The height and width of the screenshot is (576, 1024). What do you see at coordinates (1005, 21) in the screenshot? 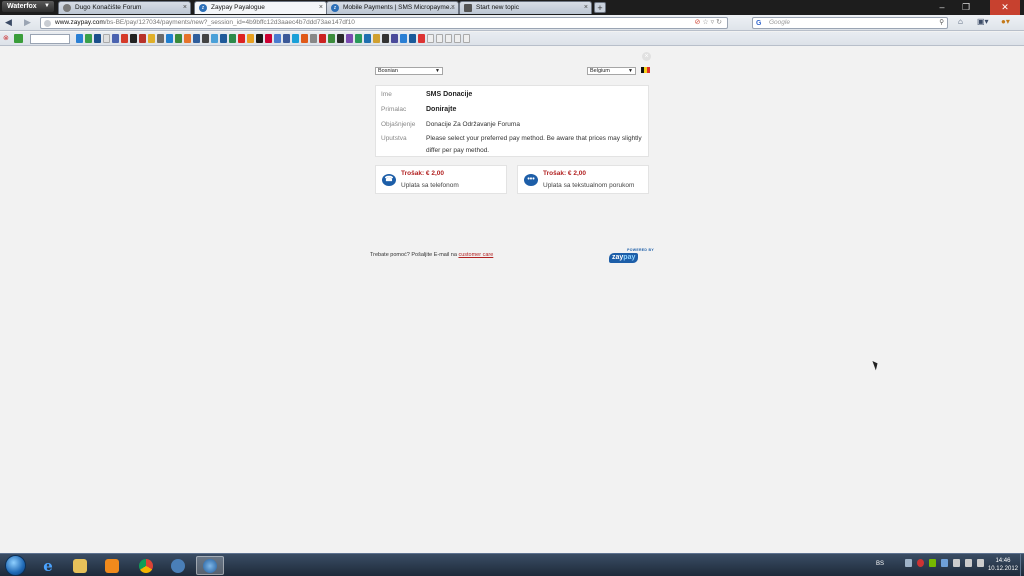
I see `addon-icon: ●▾` at bounding box center [1005, 21].